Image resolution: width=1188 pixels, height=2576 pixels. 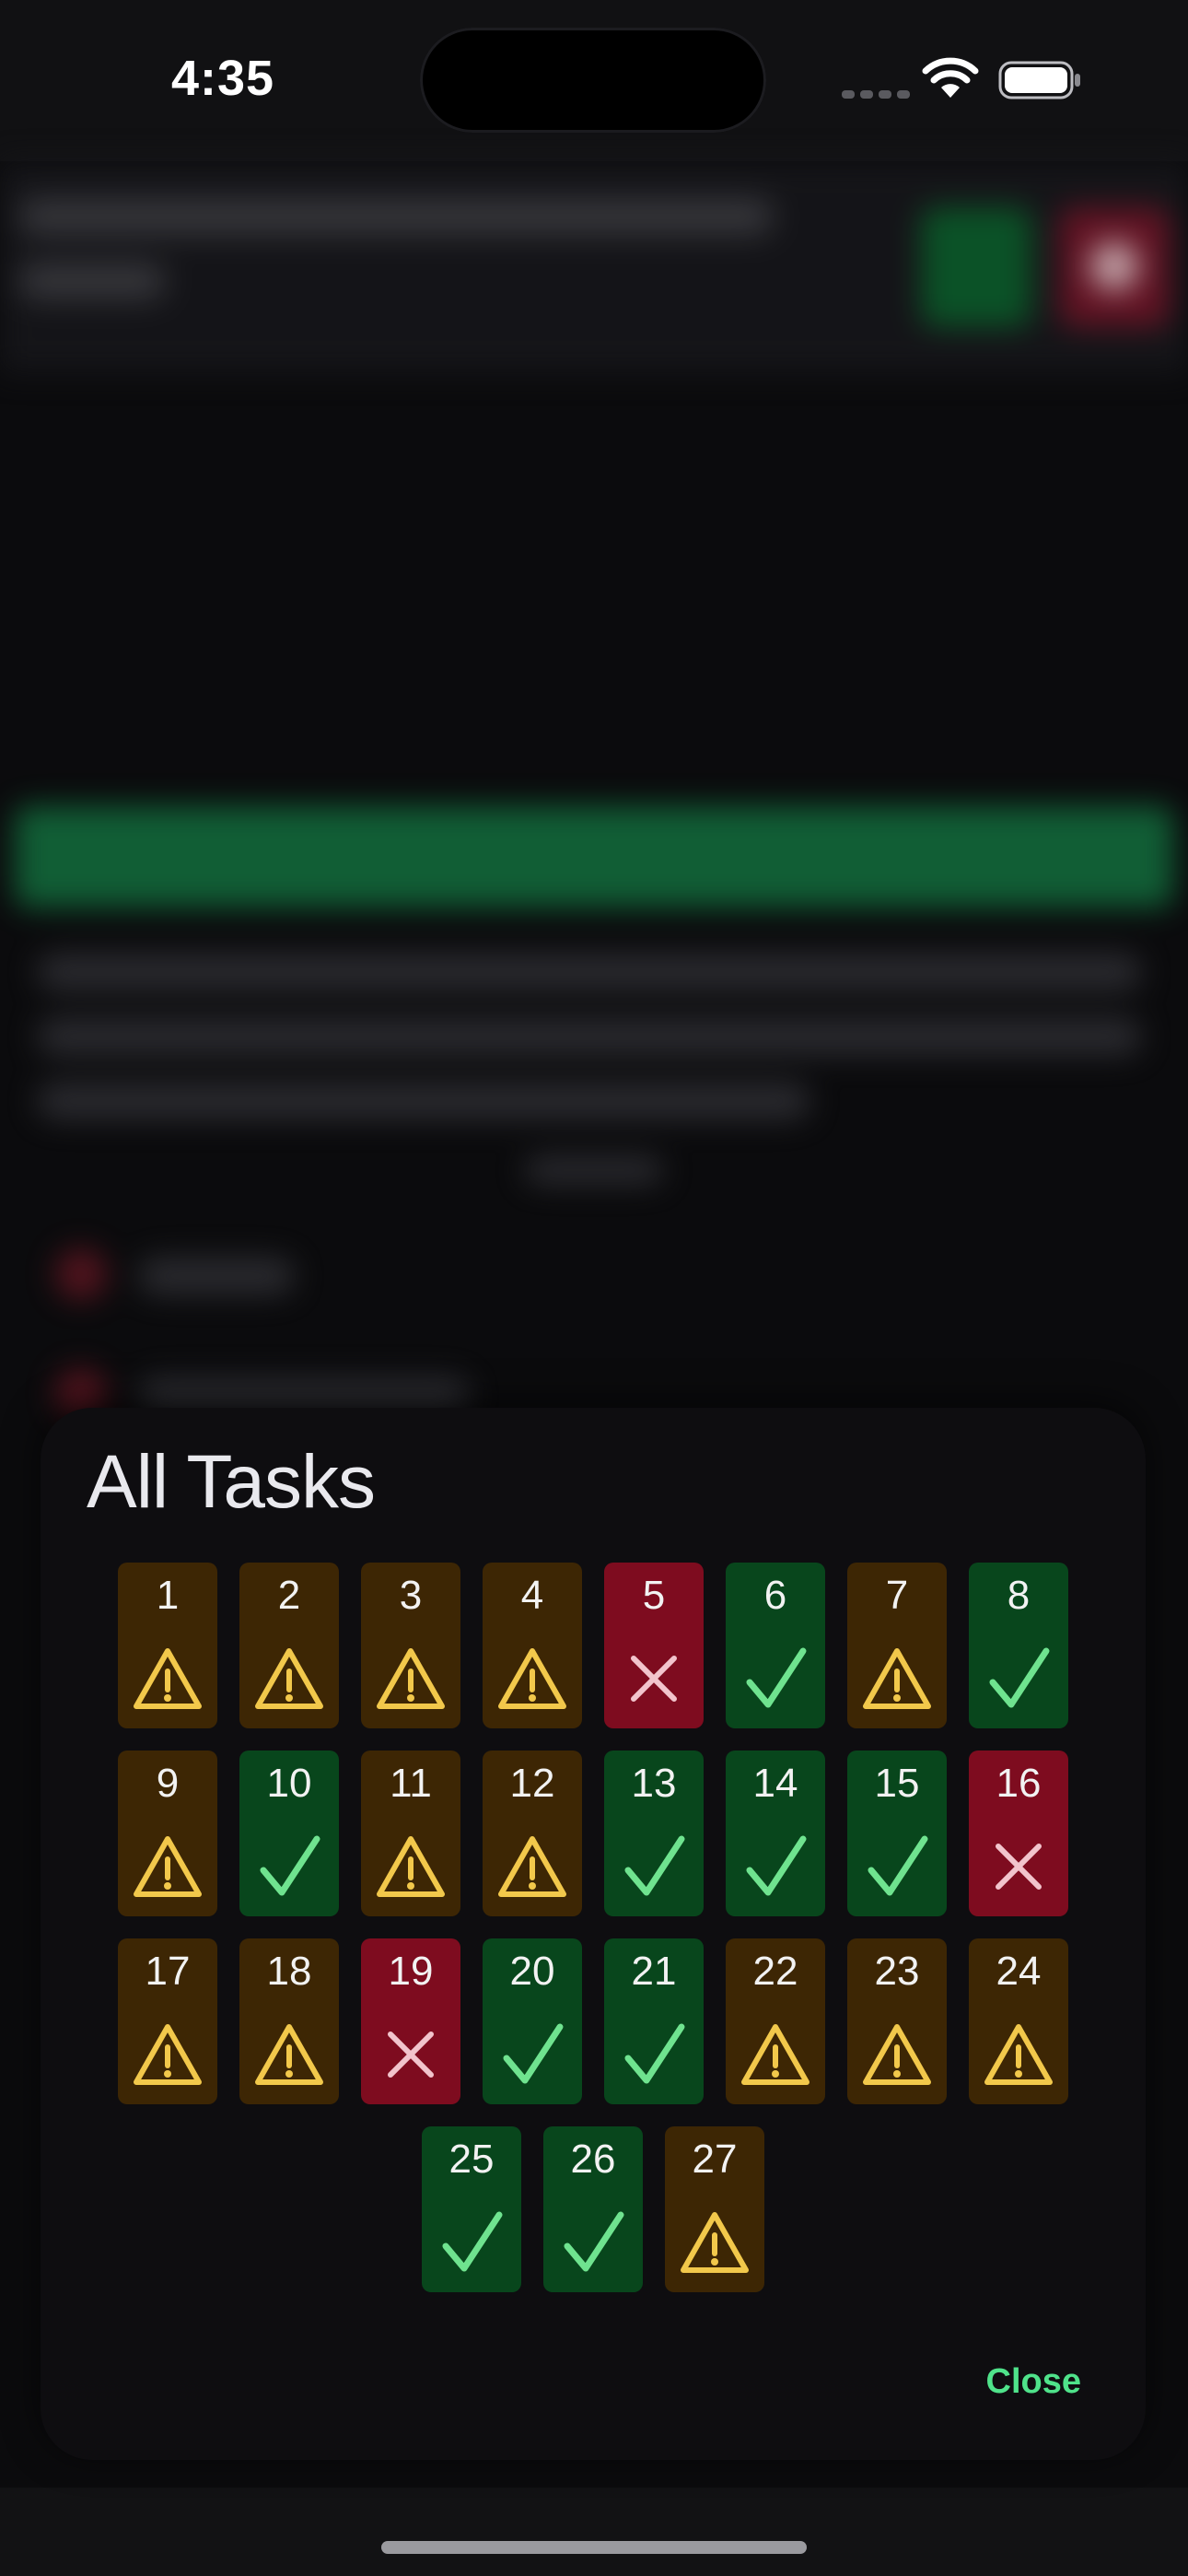 I want to click on task-number: 6, so click(x=775, y=1595).